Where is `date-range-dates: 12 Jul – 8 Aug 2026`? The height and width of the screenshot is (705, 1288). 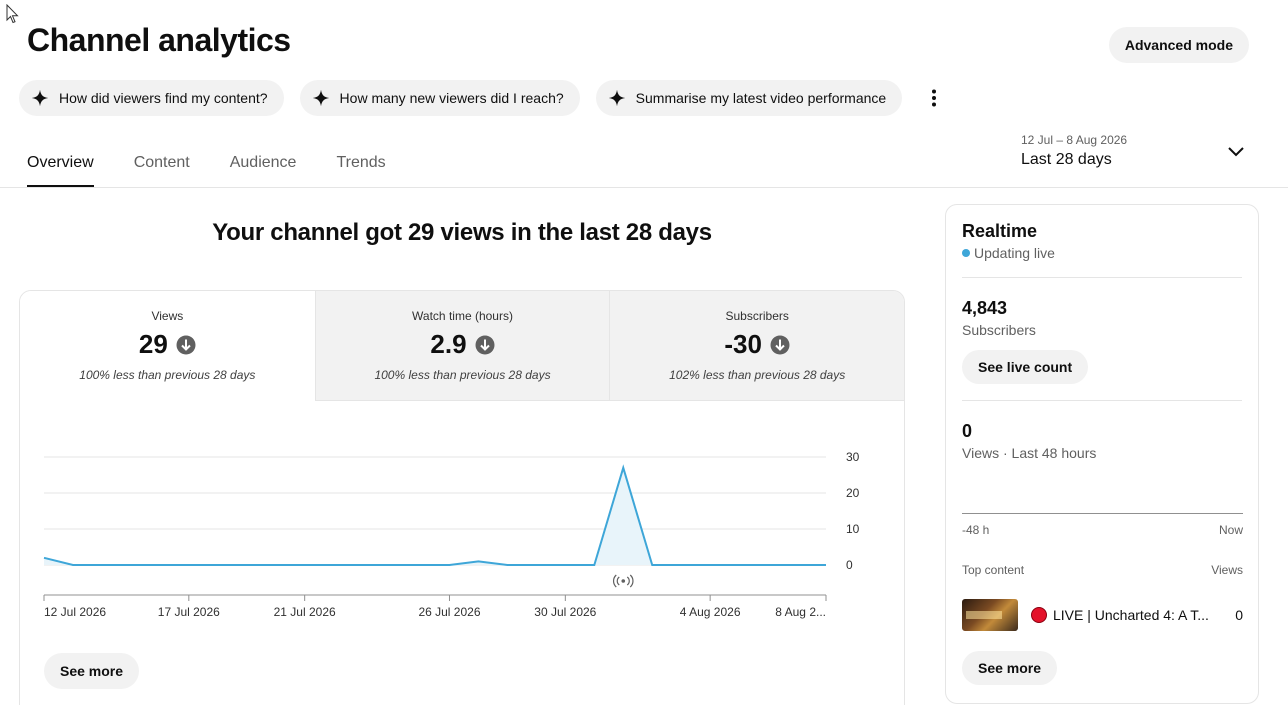 date-range-dates: 12 Jul – 8 Aug 2026 is located at coordinates (1074, 140).